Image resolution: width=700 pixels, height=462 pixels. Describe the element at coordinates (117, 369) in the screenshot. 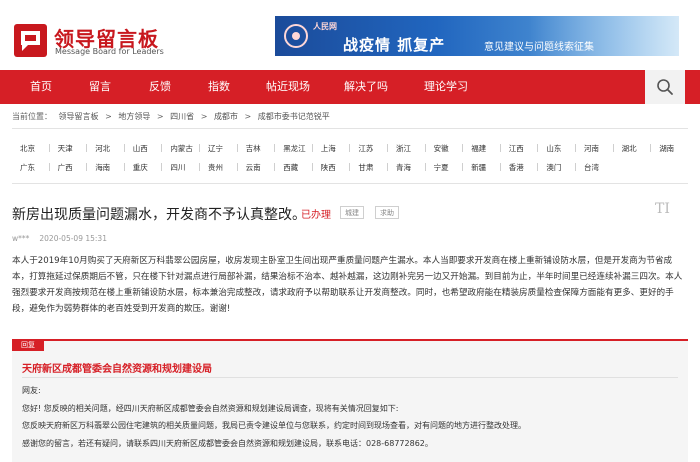

I see `reply-organization: 天府新区成都管委会自然资源和规划建设局` at that location.